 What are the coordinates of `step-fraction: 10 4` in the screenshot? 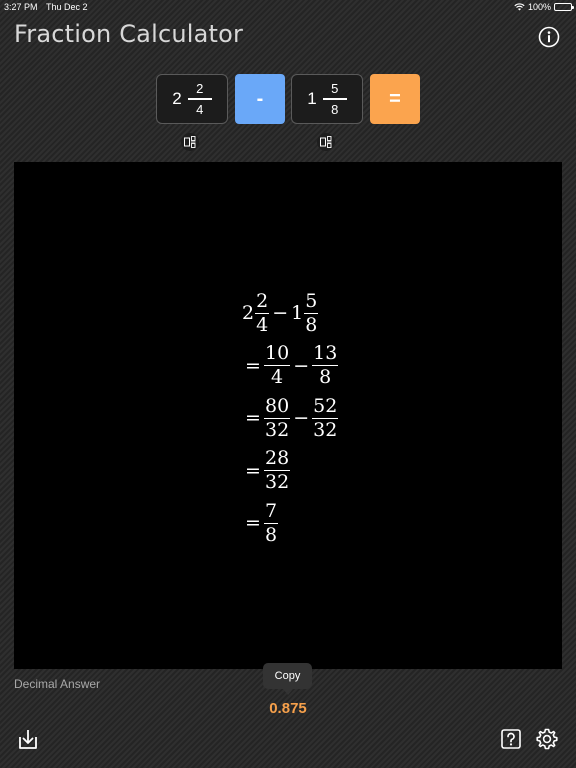 It's located at (277, 365).